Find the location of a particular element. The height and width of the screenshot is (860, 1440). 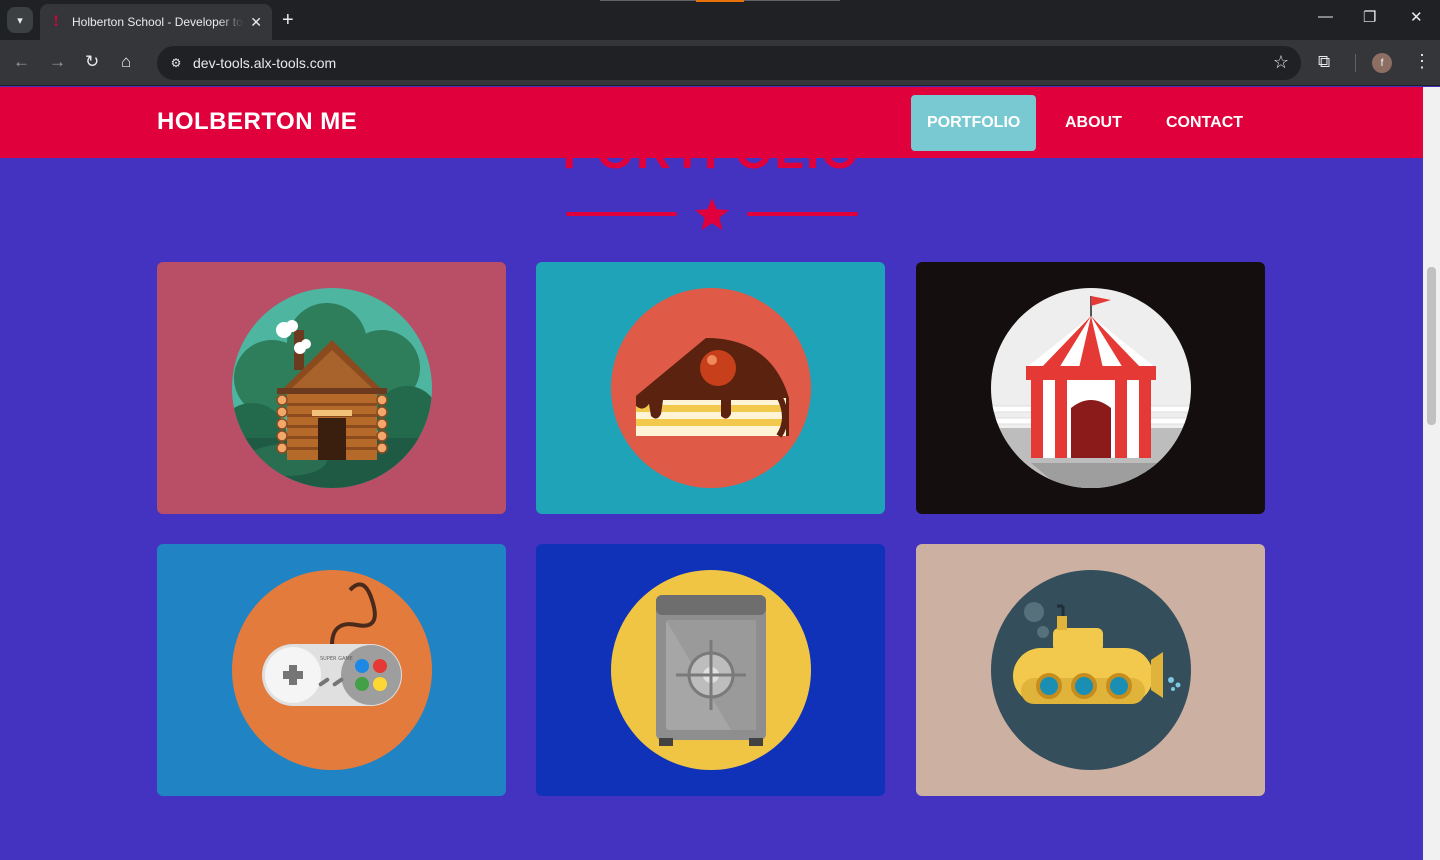

game-controller-icon: SUPER GAME is located at coordinates (332, 670).